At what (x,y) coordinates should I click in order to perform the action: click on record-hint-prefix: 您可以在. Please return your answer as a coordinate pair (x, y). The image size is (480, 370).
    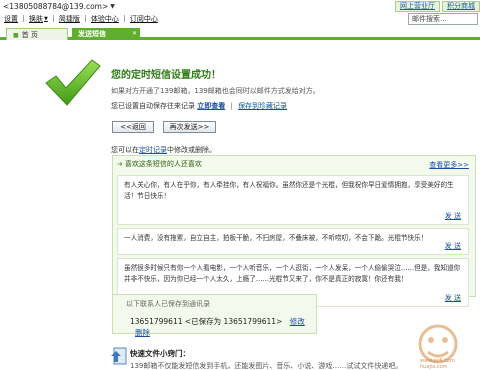
    Looking at the image, I should click on (125, 150).